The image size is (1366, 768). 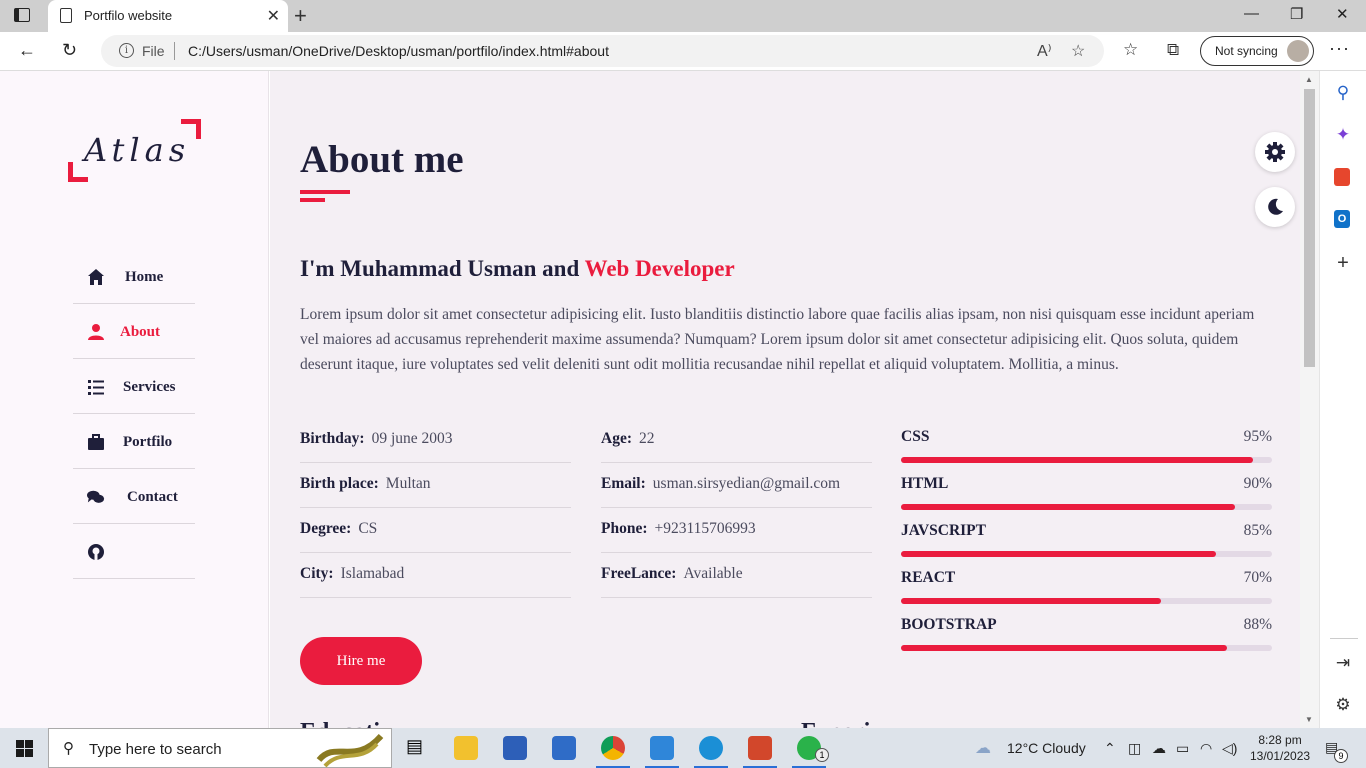 What do you see at coordinates (736, 440) in the screenshot?
I see `info-row: Age: 22` at bounding box center [736, 440].